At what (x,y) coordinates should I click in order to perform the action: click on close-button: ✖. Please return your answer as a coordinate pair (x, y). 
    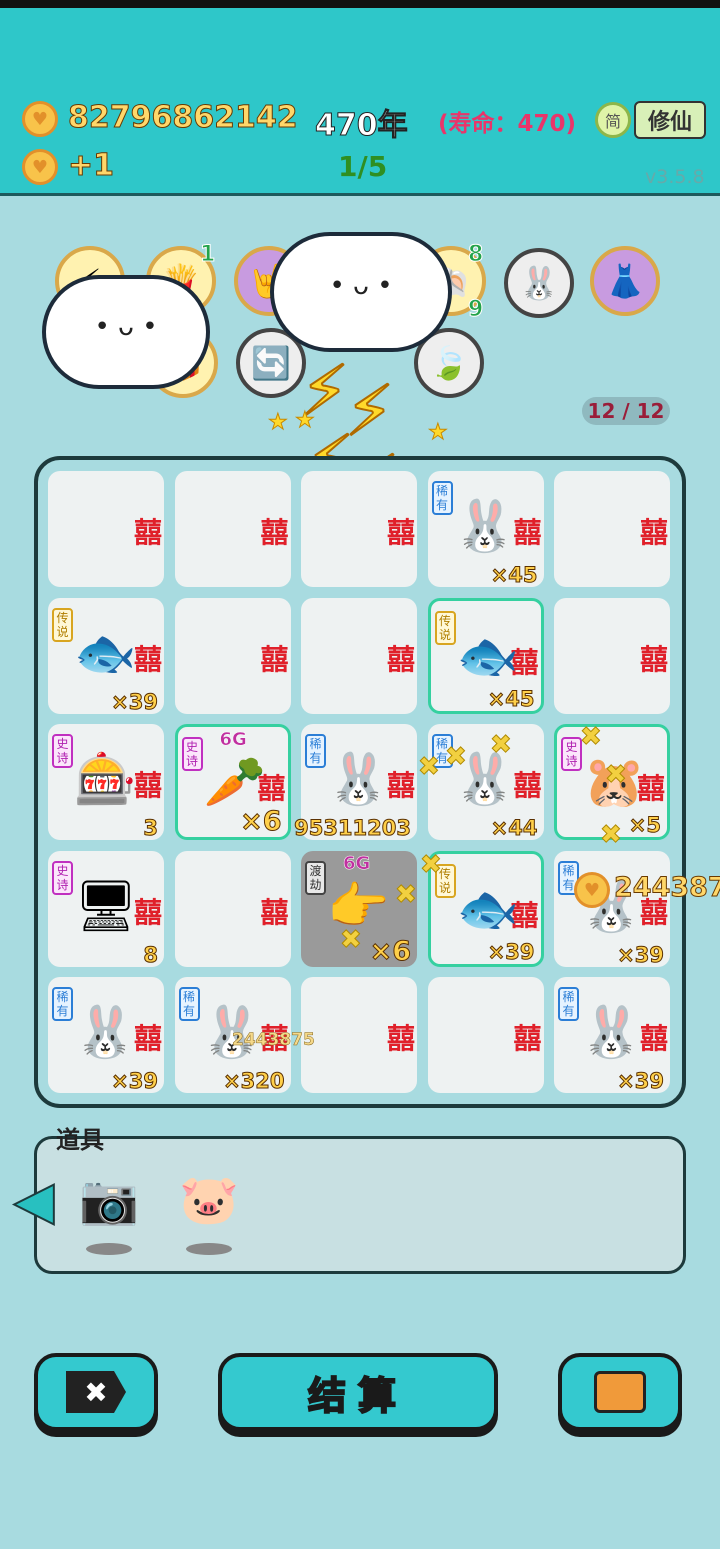
    Looking at the image, I should click on (96, 1392).